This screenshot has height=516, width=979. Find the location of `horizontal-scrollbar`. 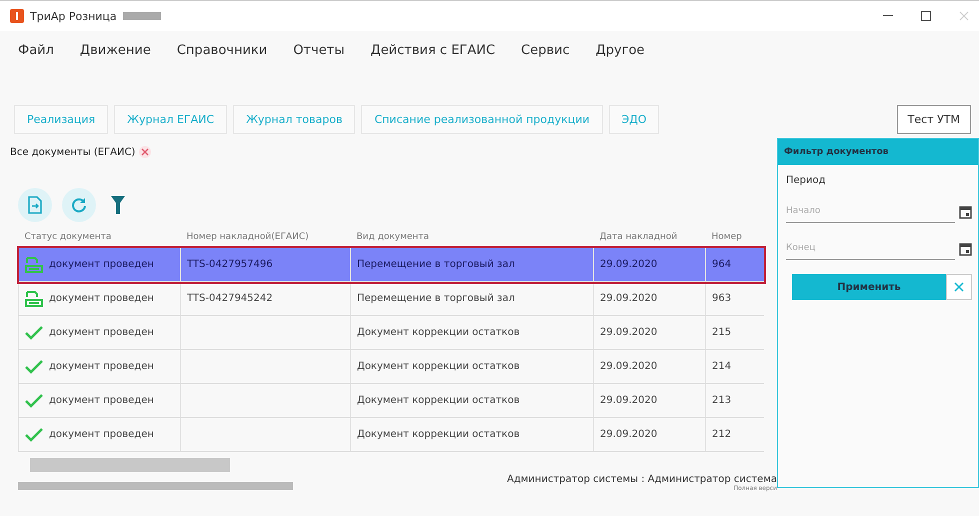

horizontal-scrollbar is located at coordinates (155, 486).